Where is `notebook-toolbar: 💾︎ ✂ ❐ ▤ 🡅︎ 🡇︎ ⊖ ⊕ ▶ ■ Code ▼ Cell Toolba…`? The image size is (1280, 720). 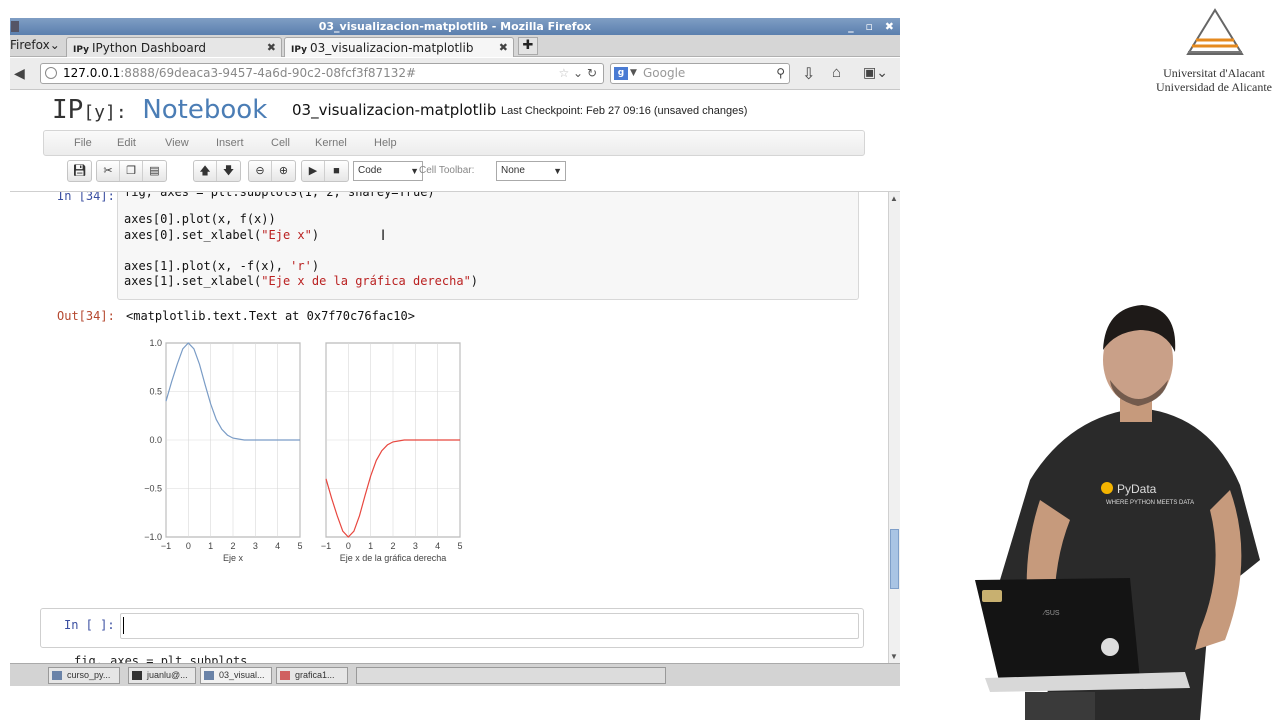 notebook-toolbar: 💾︎ ✂ ❐ ▤ 🡅︎ 🡇︎ ⊖ ⊕ ▶ ■ Code ▼ Cell Toolba… is located at coordinates (454, 173).